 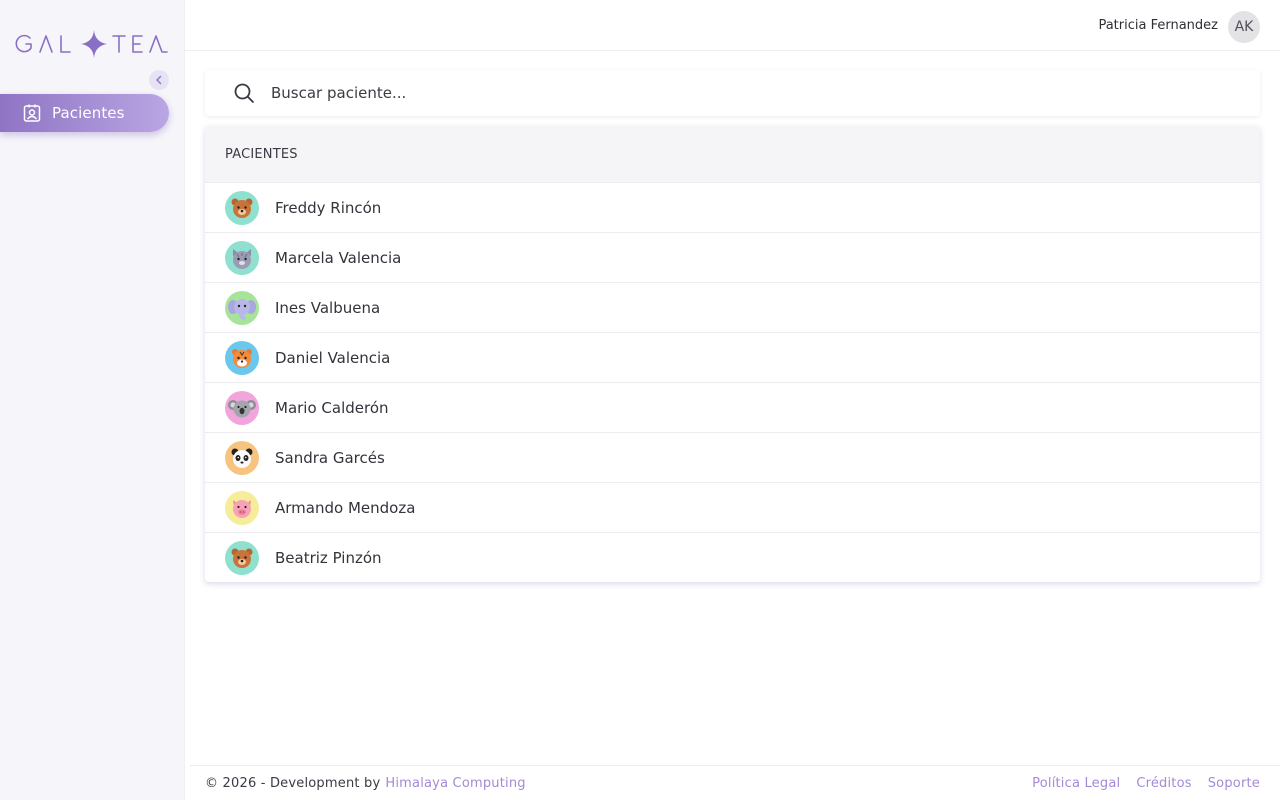 What do you see at coordinates (242, 307) in the screenshot?
I see `elephant-avatar-icon` at bounding box center [242, 307].